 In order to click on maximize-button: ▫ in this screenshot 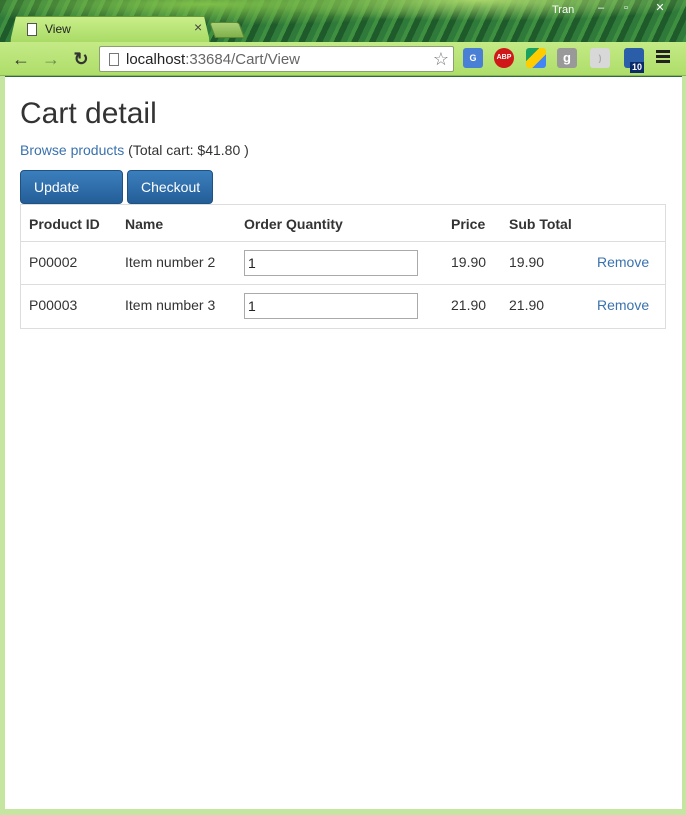, I will do `click(626, 8)`.